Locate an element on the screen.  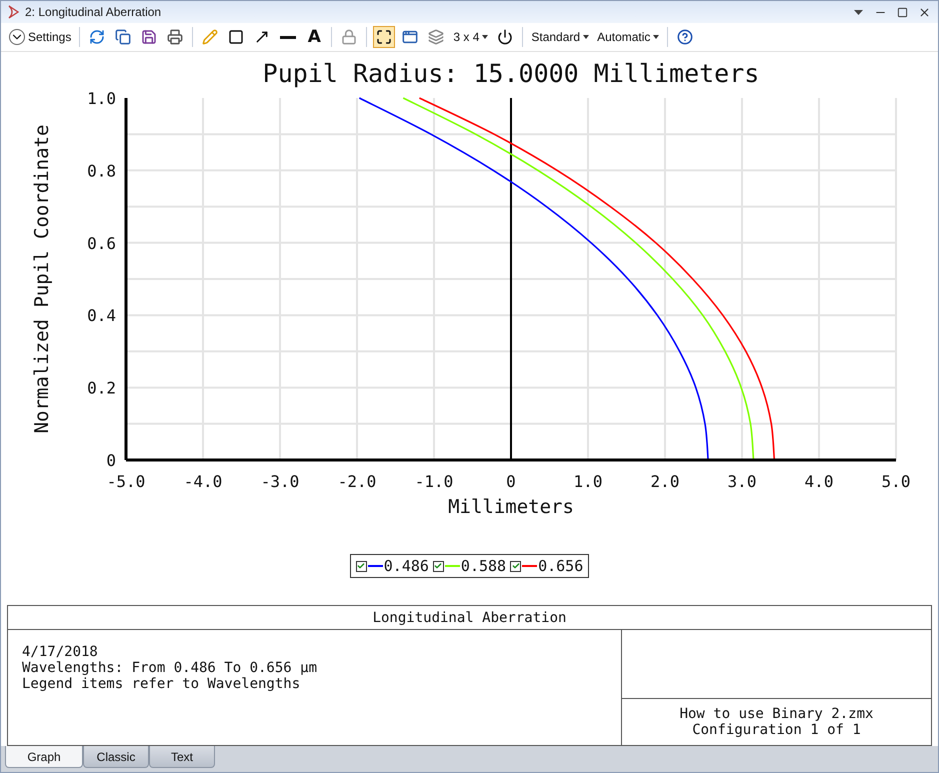
info-line: Wavelengths: From 0.486 To 0.656 µm is located at coordinates (170, 668).